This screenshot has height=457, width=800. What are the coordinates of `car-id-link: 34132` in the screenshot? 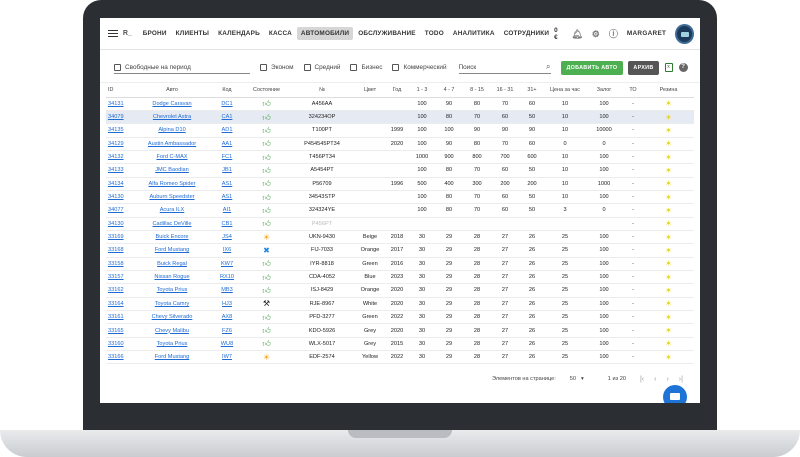 It's located at (120, 157).